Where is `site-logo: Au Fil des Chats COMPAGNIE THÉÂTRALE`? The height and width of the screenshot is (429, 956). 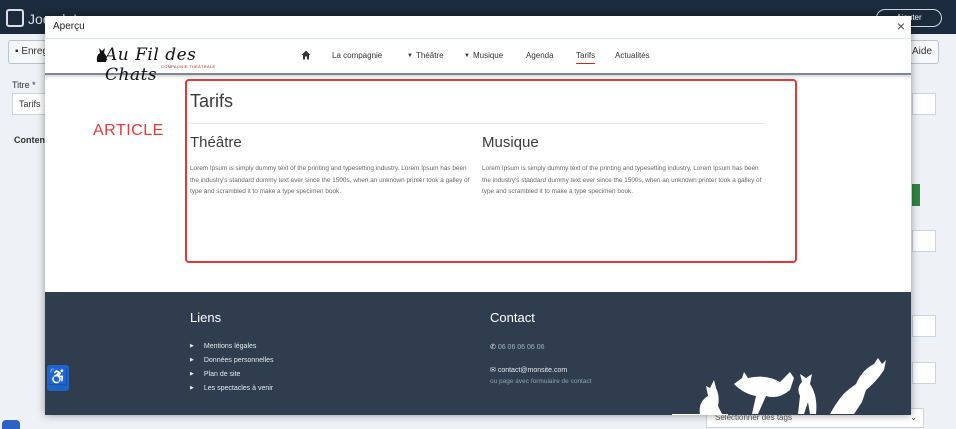
site-logo: Au Fil des Chats COMPAGNIE THÉÂTRALE is located at coordinates (165, 65).